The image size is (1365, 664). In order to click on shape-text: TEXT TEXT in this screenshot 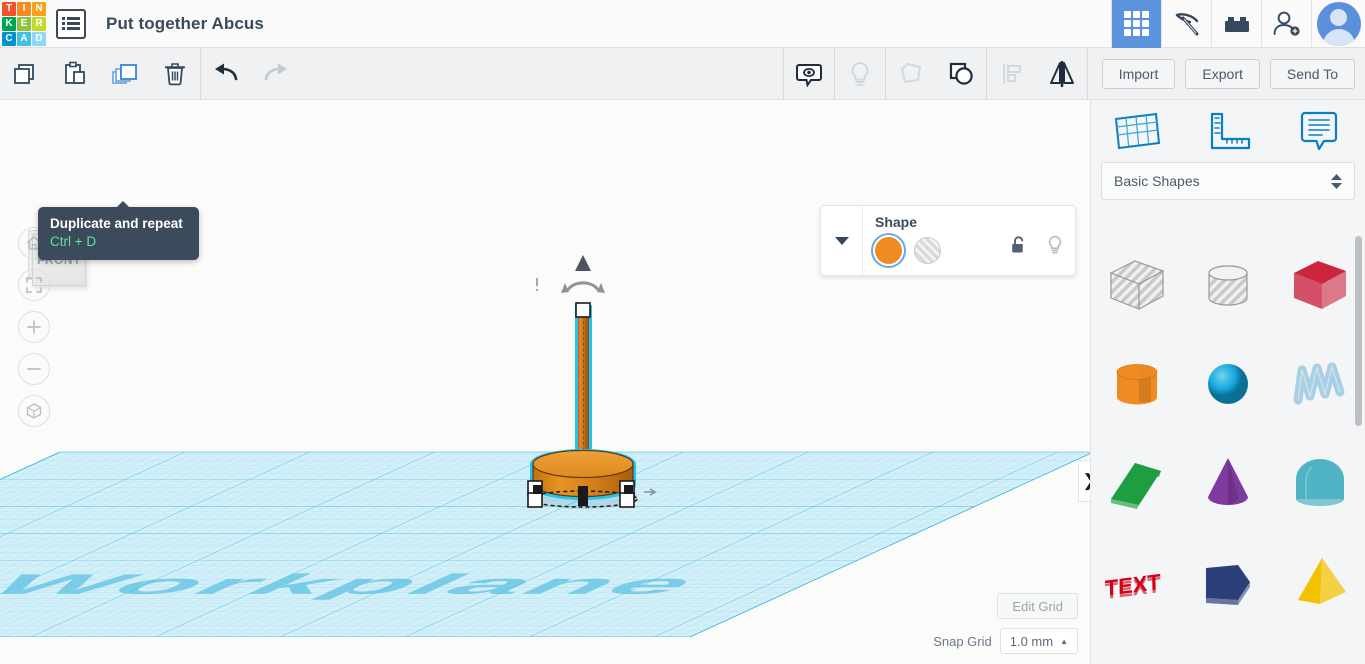, I will do `click(1137, 582)`.